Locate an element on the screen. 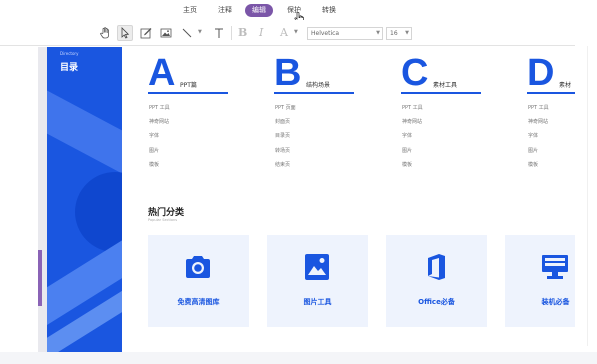 The width and height of the screenshot is (597, 364). edit-box-icon is located at coordinates (146, 33).